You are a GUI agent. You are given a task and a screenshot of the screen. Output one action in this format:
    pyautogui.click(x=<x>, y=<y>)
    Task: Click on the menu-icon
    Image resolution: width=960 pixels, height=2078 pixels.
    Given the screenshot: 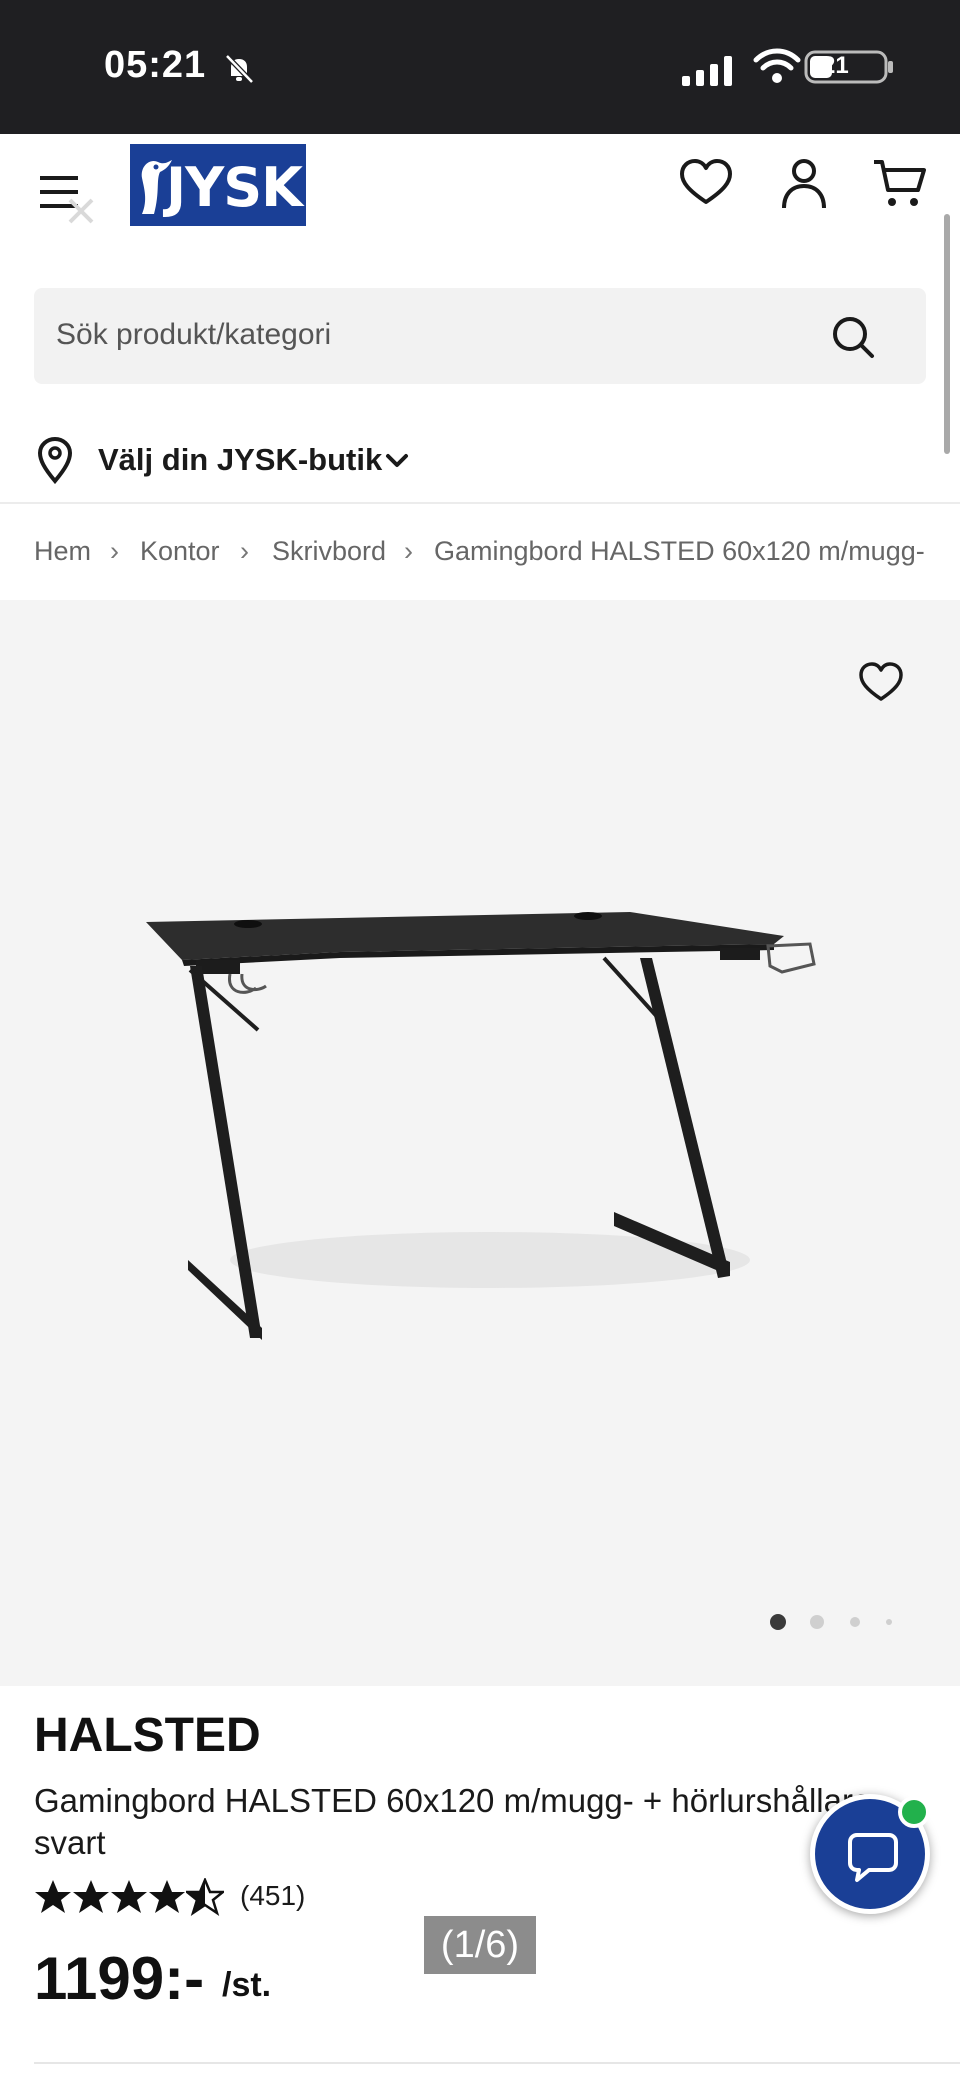 What is the action you would take?
    pyautogui.click(x=66, y=194)
    